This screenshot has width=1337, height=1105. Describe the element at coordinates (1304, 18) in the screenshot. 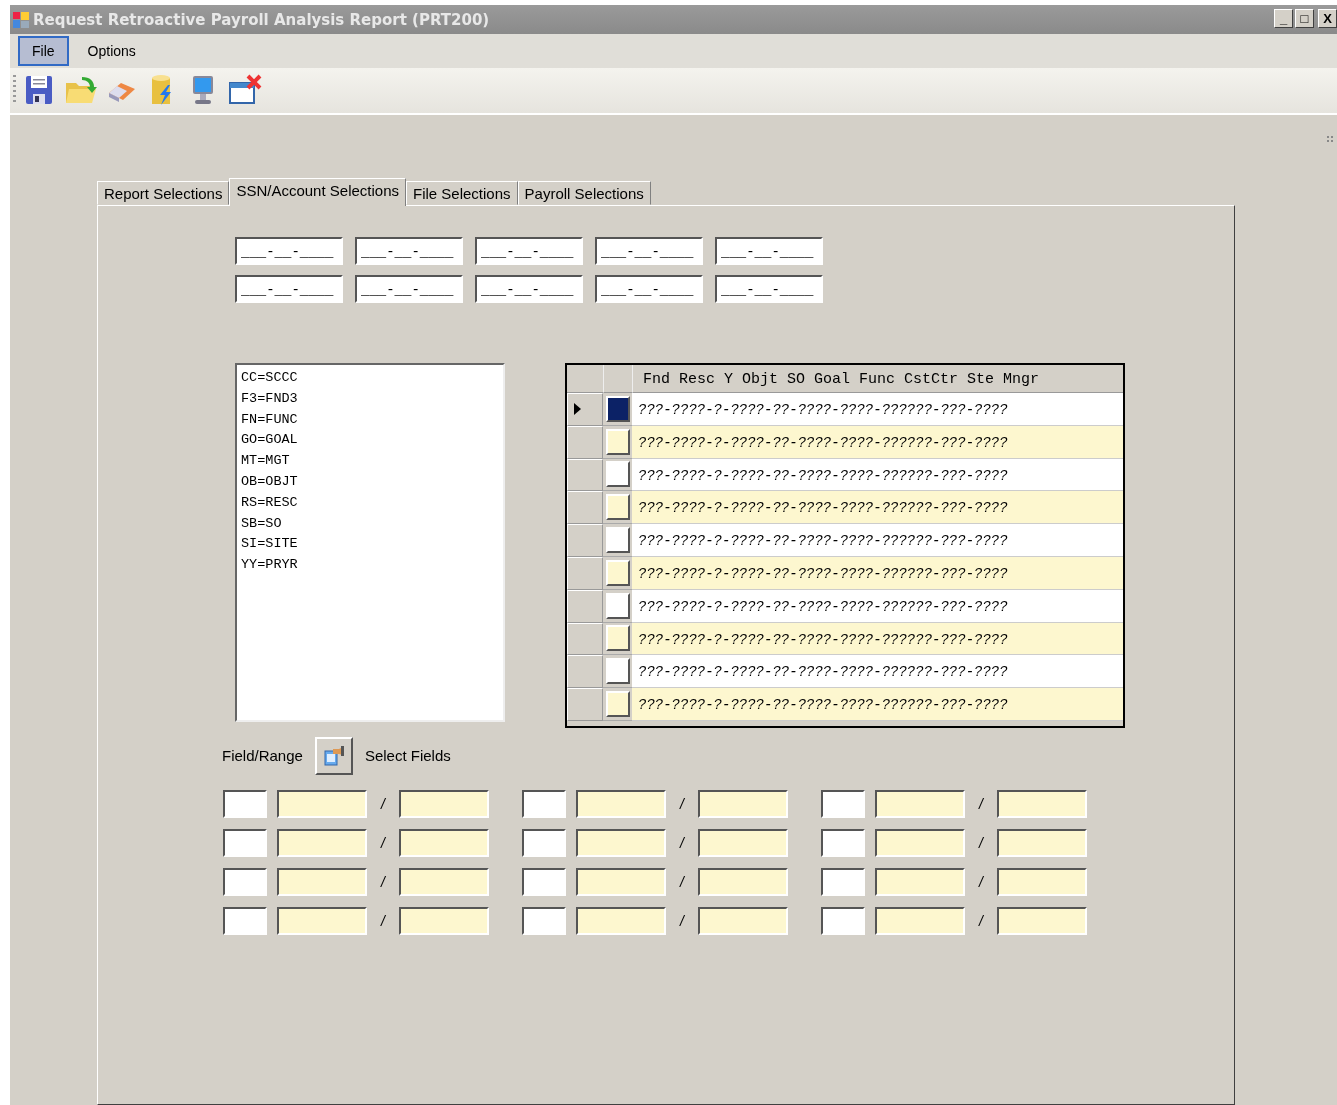

I see `maximize-button: □` at that location.